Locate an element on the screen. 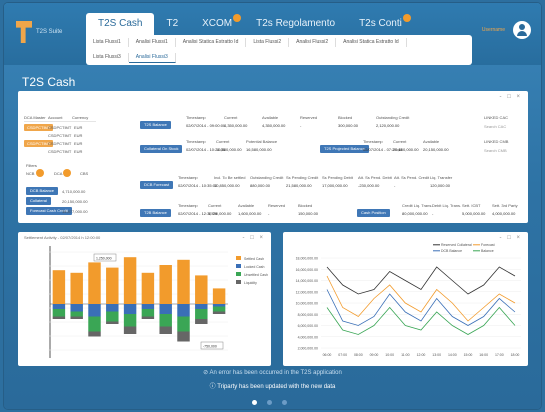 The height and width of the screenshot is (412, 545). x-tick-label: 15:00 is located at coordinates (468, 355).